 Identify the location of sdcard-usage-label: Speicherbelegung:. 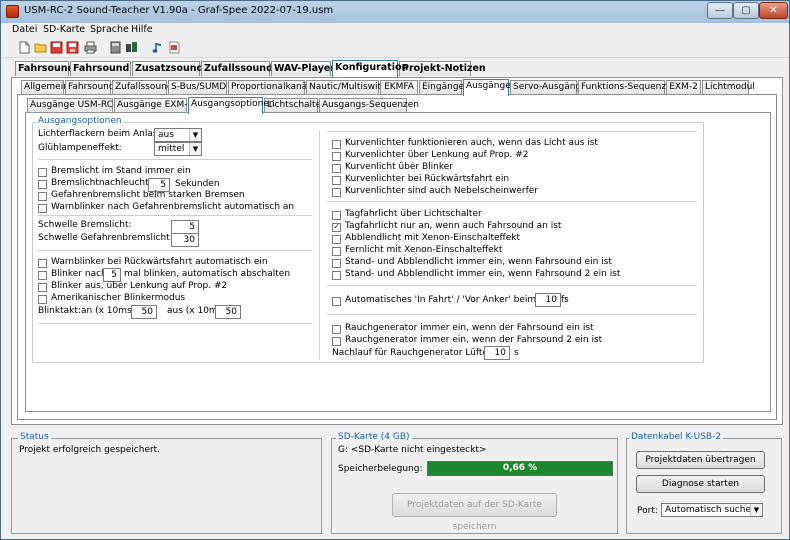
(380, 469).